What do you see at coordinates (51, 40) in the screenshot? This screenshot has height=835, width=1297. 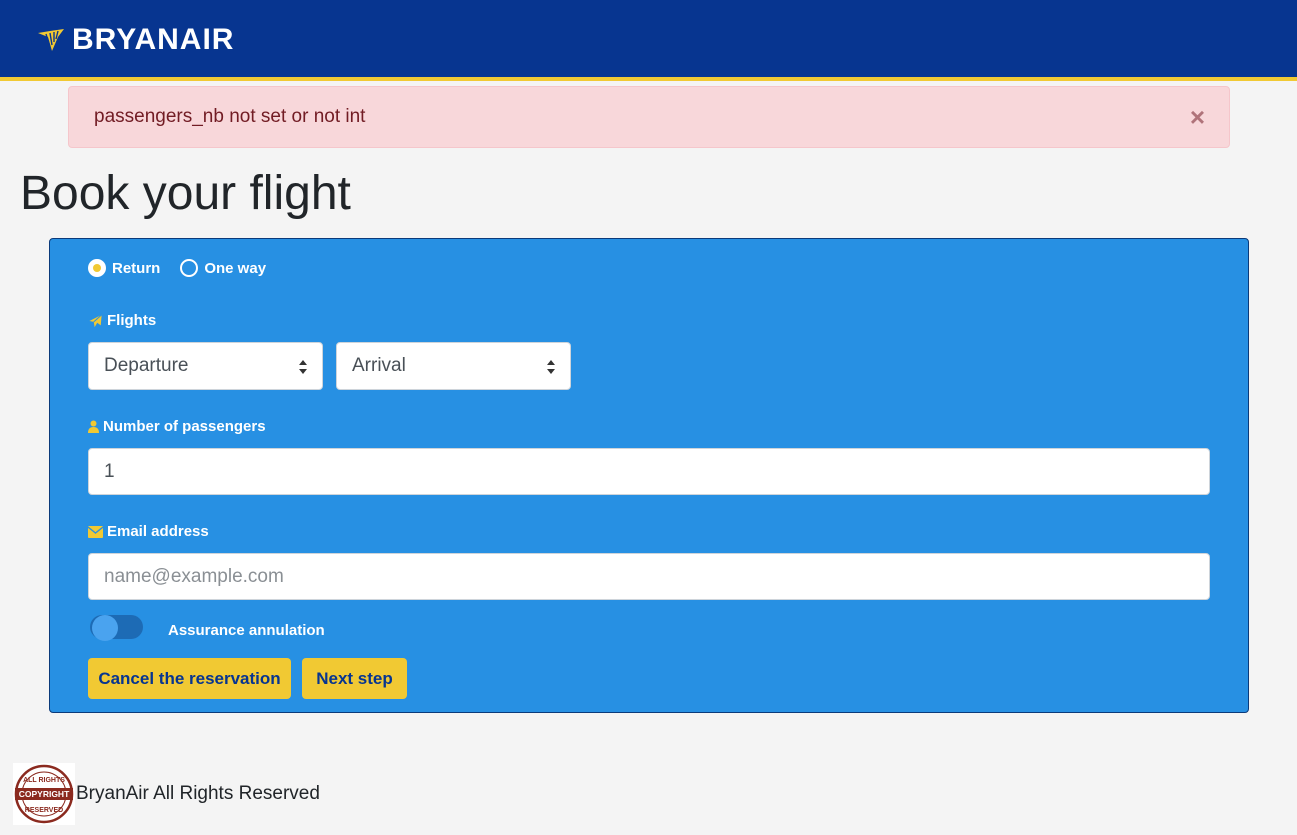 I see `harp-icon` at bounding box center [51, 40].